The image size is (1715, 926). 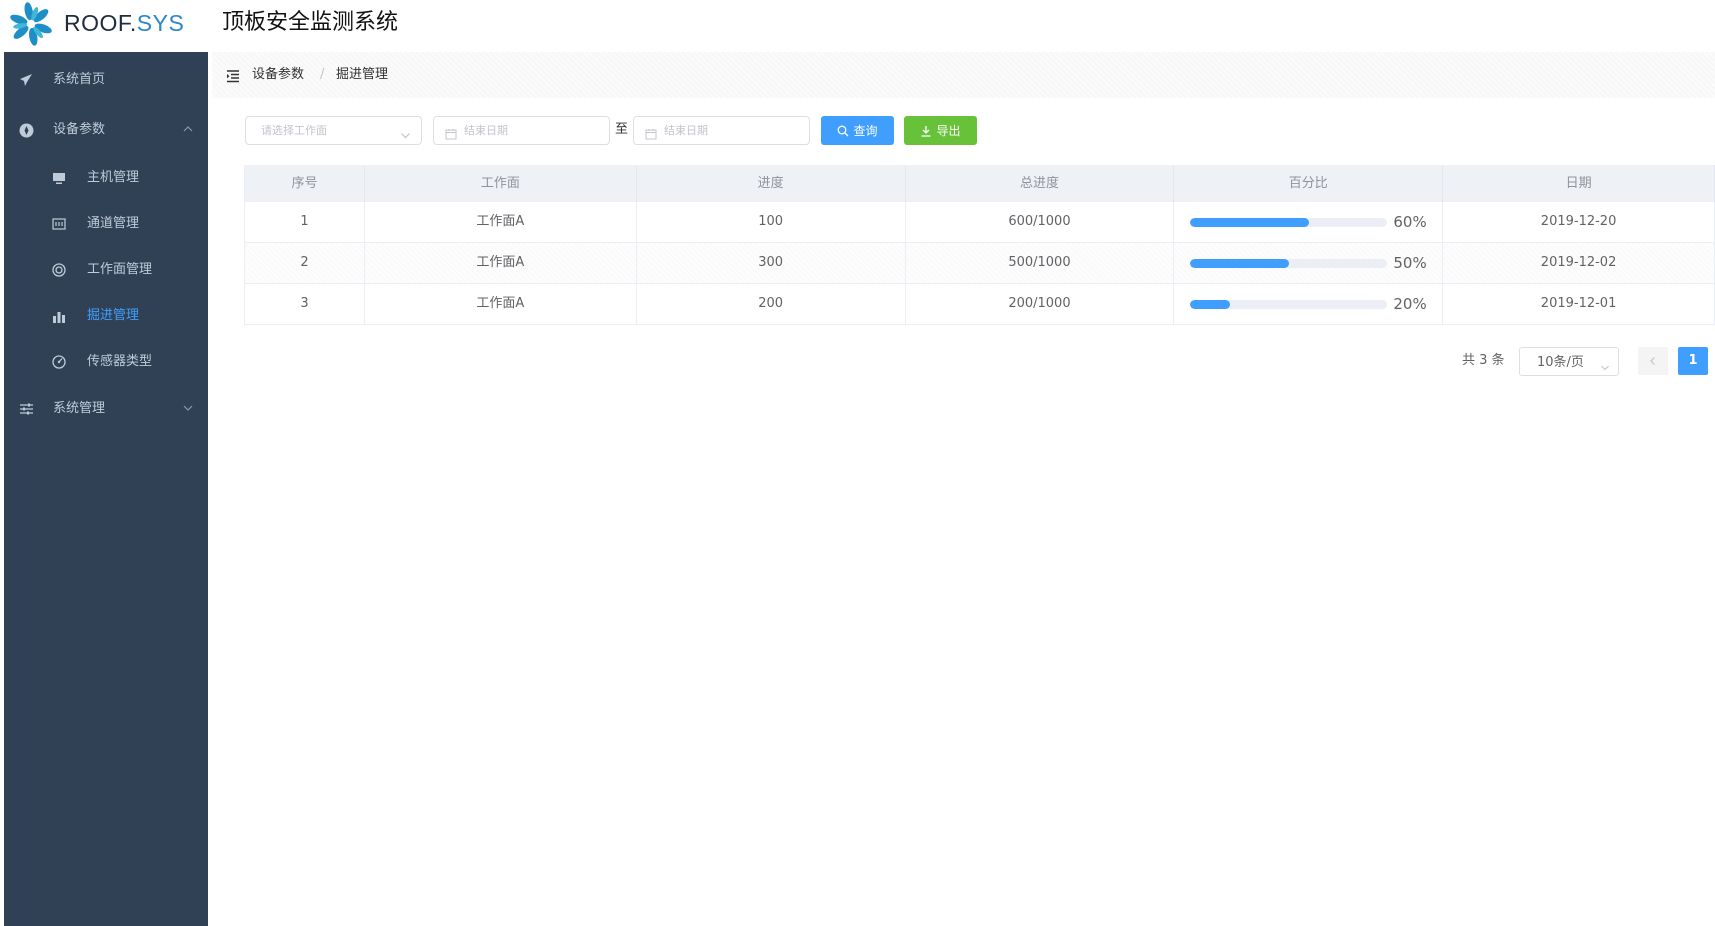 I want to click on download-icon, so click(x=926, y=131).